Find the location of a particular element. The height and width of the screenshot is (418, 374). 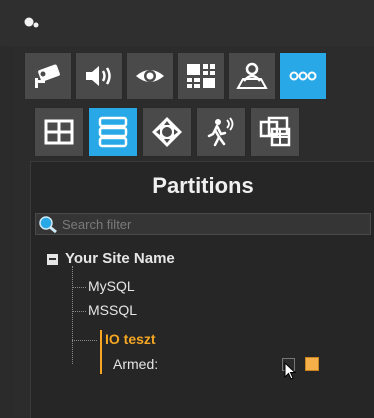

ptz-tab is located at coordinates (167, 132).